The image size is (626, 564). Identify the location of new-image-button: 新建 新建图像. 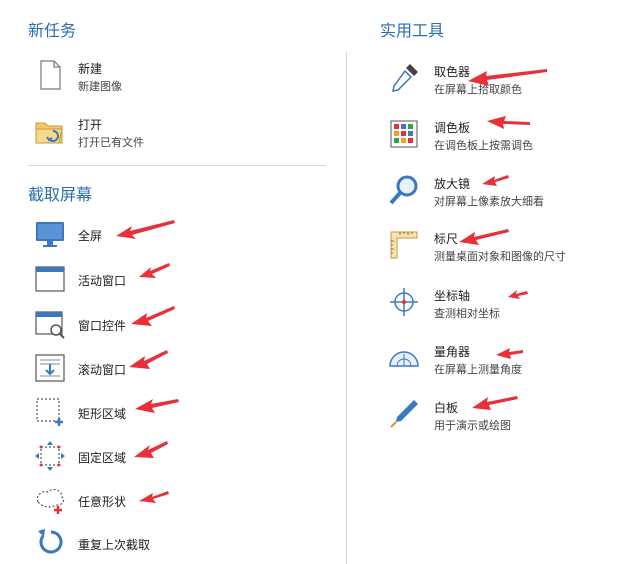
(134, 77).